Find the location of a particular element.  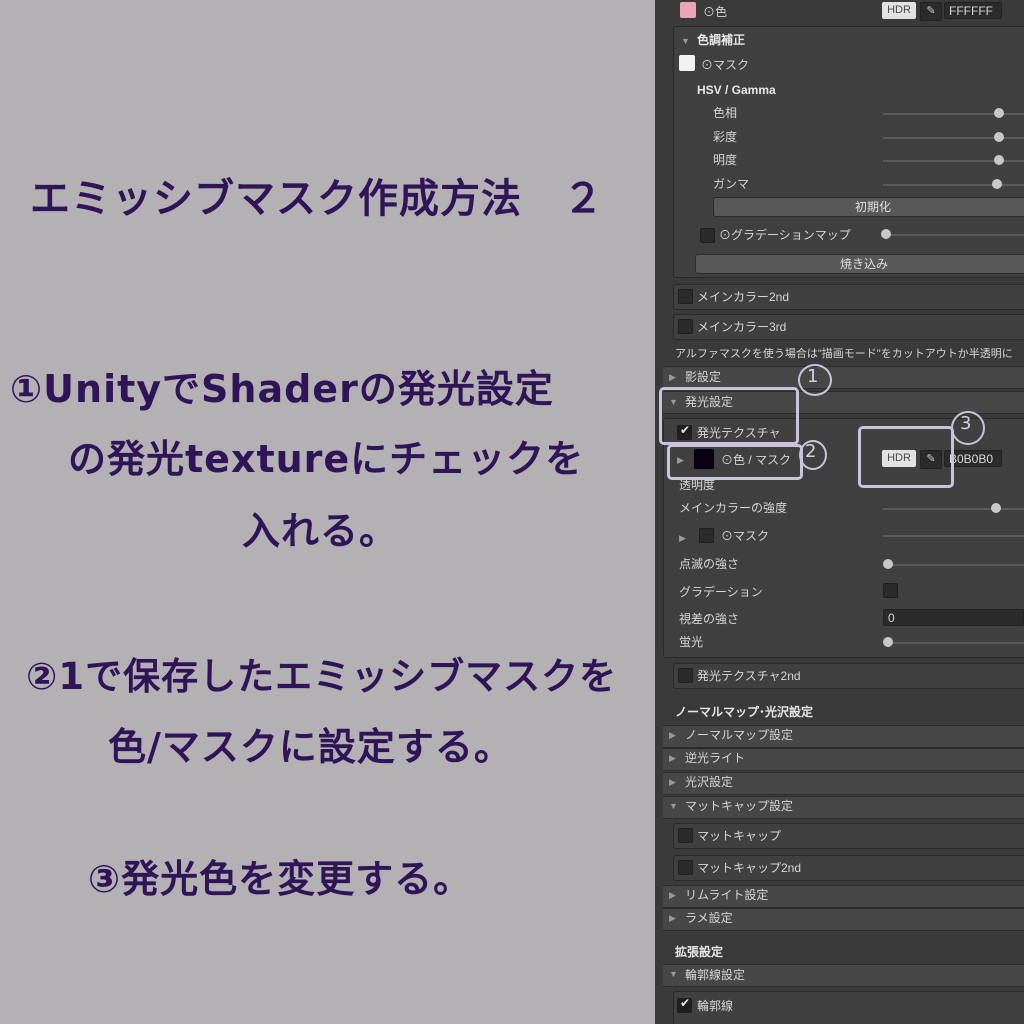

main-color-3rd-checkbox is located at coordinates (685, 326).